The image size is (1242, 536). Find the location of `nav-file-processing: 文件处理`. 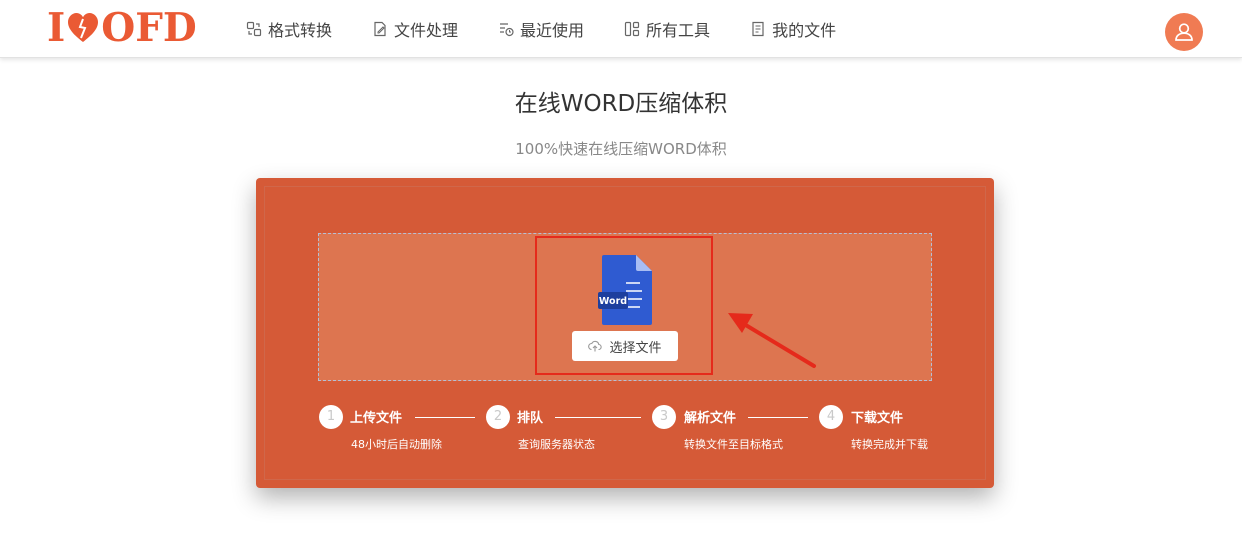

nav-file-processing: 文件处理 is located at coordinates (415, 29).